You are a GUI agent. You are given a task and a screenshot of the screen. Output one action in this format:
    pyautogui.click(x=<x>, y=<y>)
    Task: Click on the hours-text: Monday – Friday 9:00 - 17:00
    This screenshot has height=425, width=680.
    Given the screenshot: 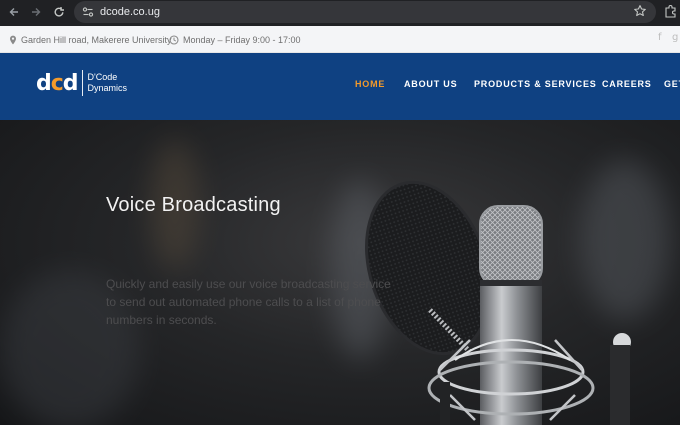 What is the action you would take?
    pyautogui.click(x=242, y=40)
    